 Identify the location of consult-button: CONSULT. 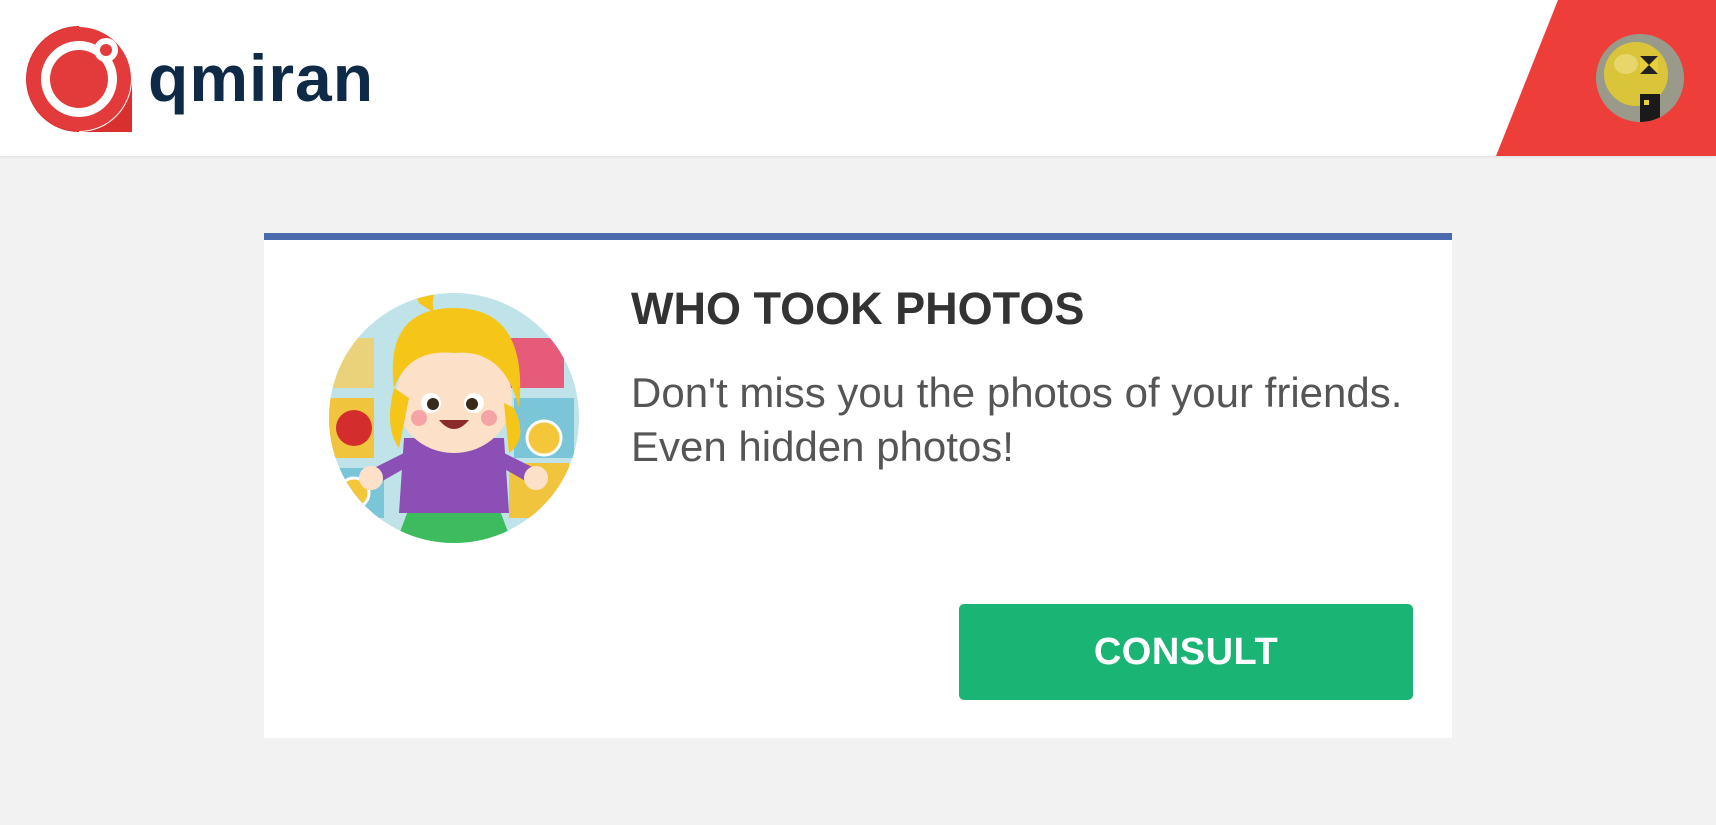
(1186, 652).